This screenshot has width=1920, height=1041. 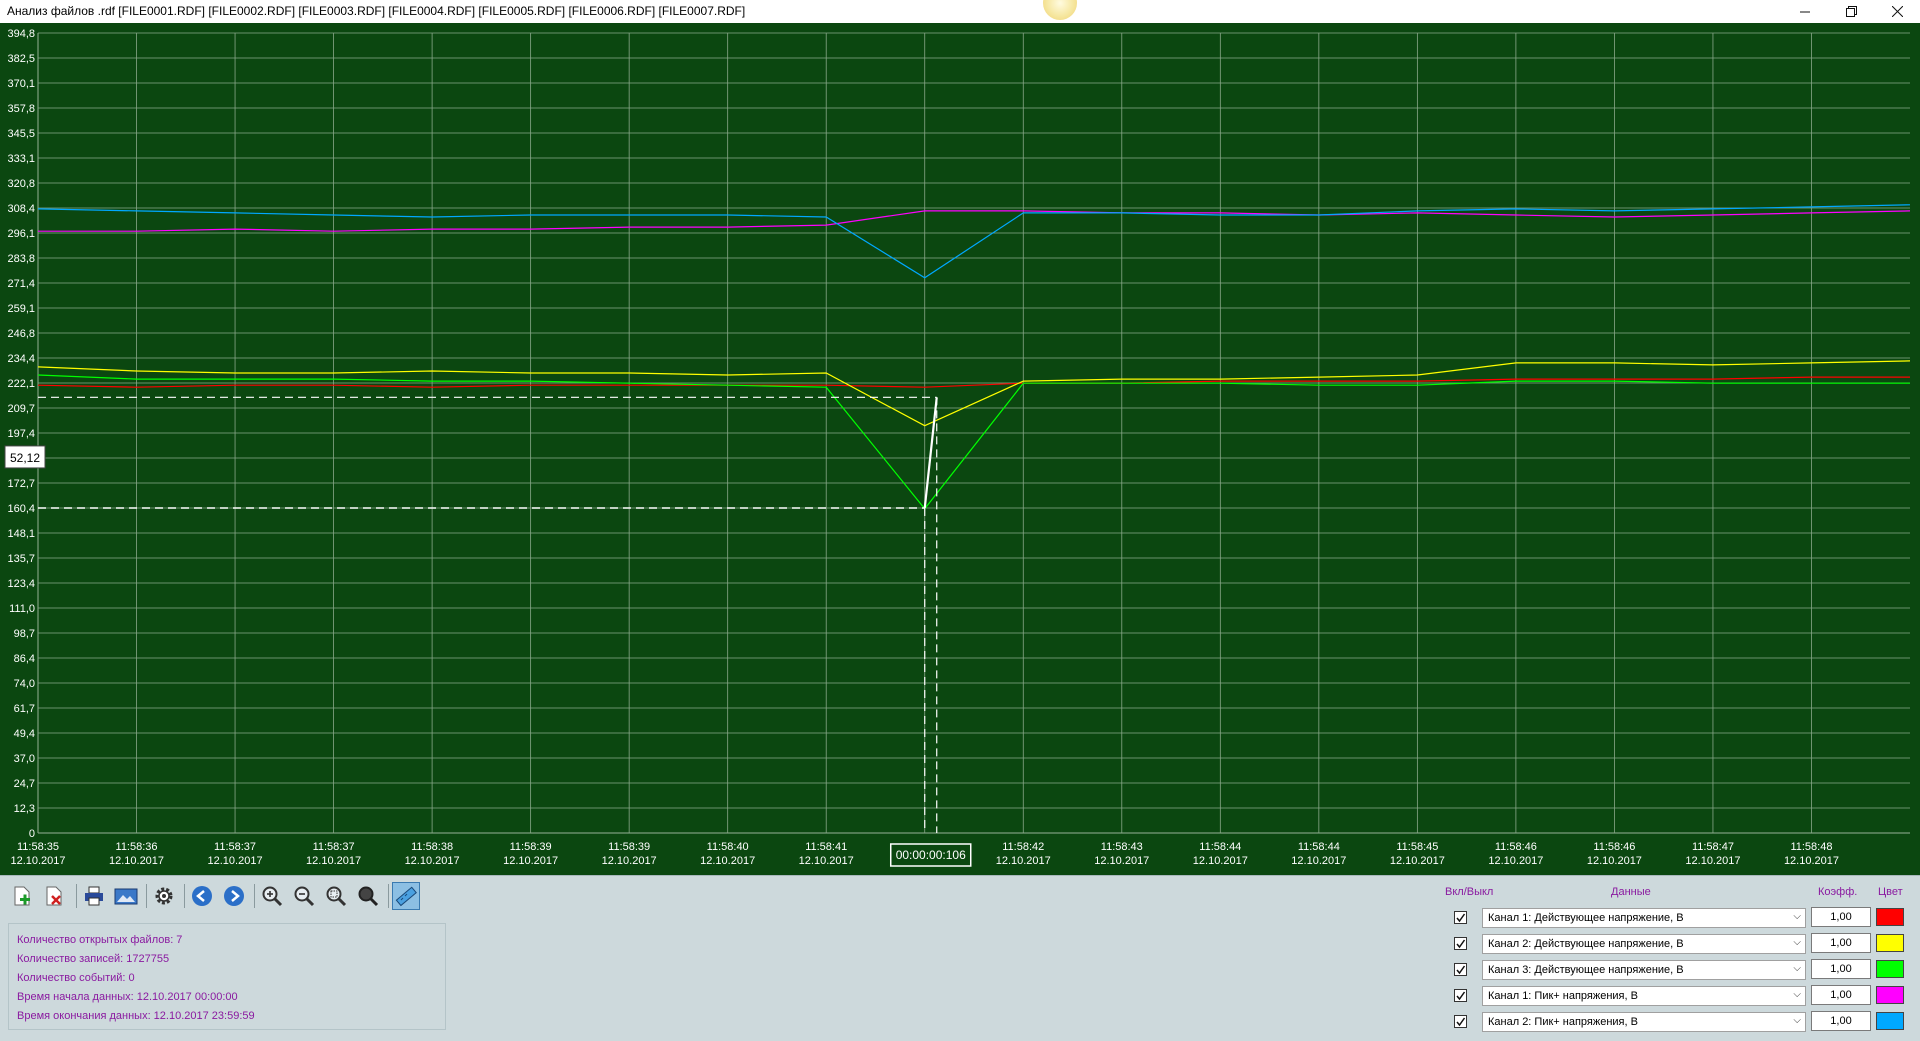 What do you see at coordinates (1837, 892) in the screenshot?
I see `header-coef: Коэфф.` at bounding box center [1837, 892].